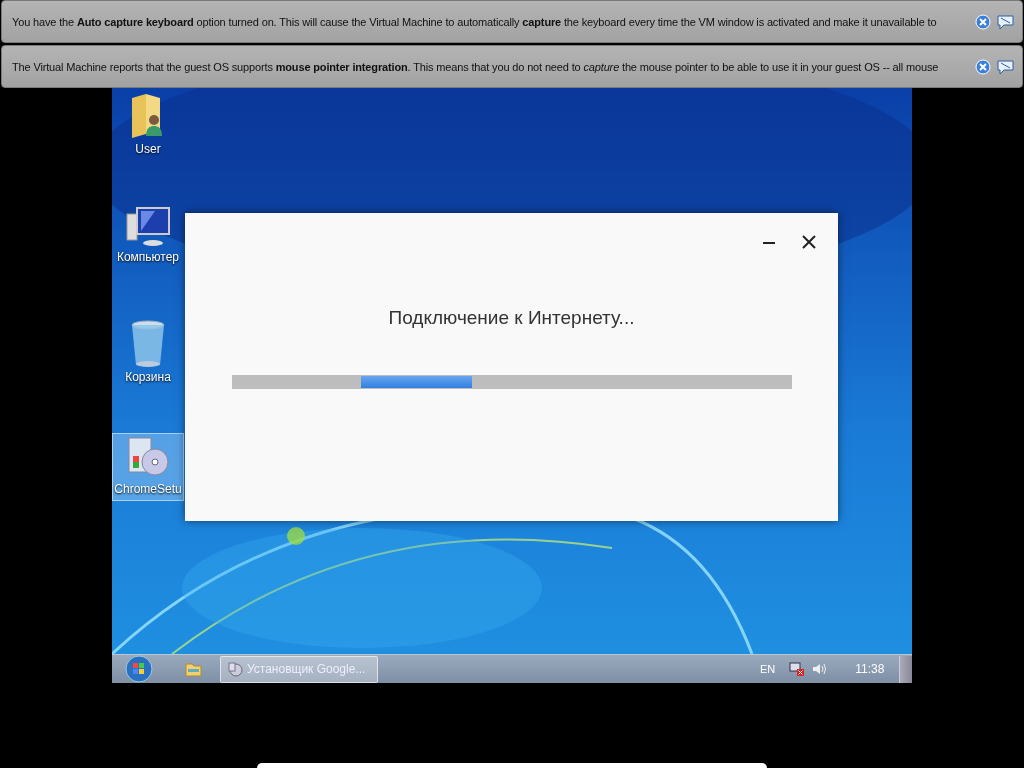 This screenshot has width=1024, height=768. Describe the element at coordinates (148, 149) in the screenshot. I see `desktop-icon-label: User` at that location.